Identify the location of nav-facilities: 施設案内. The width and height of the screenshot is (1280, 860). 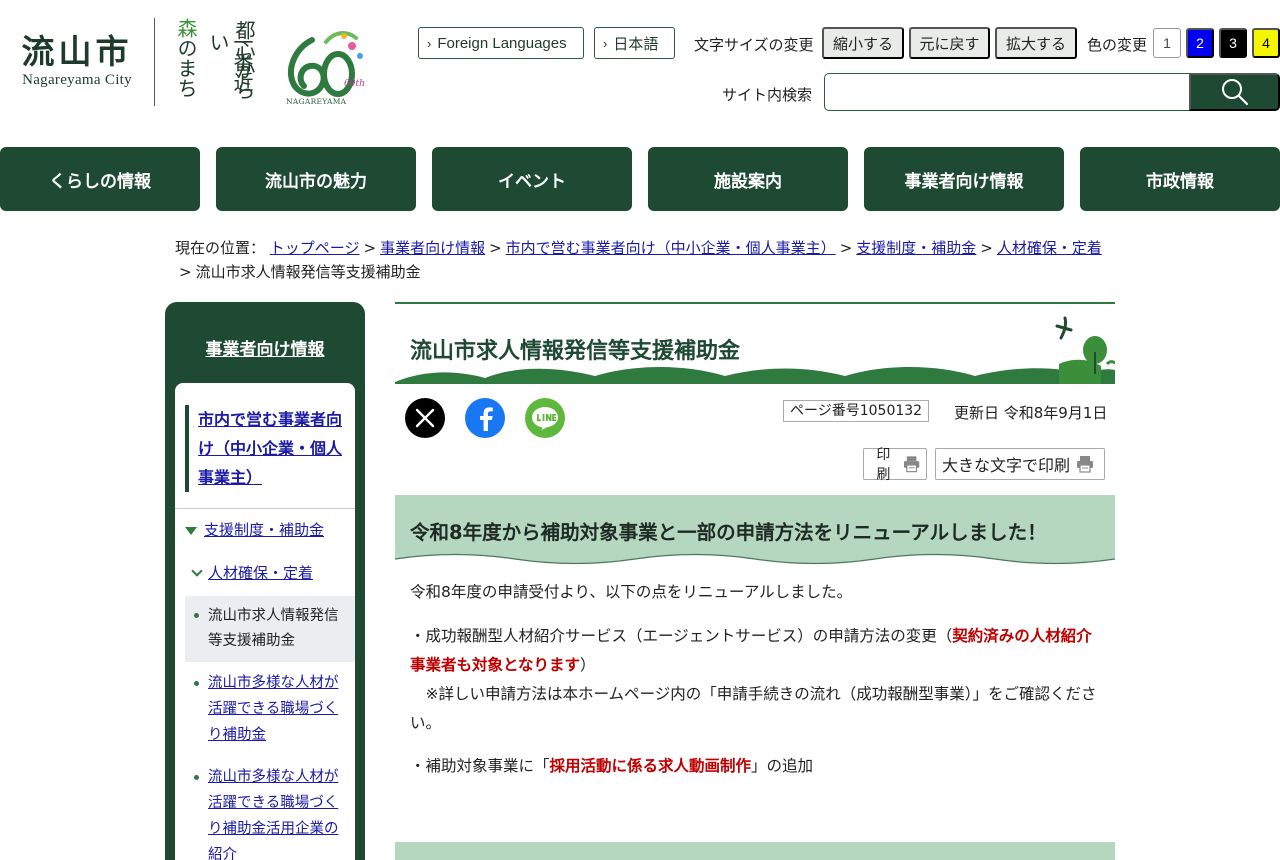
(748, 179).